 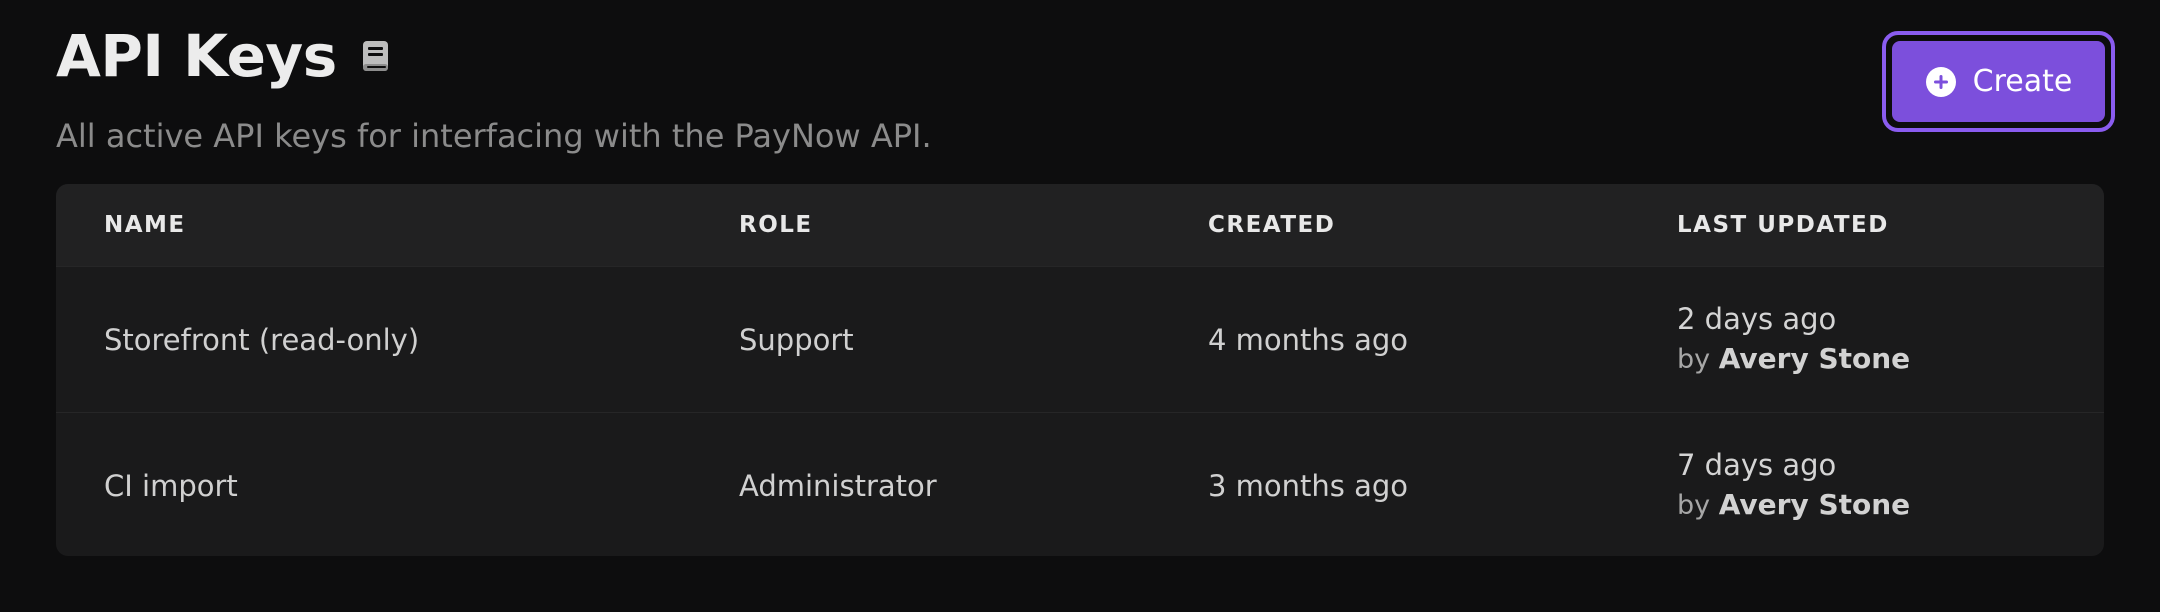 I want to click on column-header-name: NAME, so click(x=145, y=225).